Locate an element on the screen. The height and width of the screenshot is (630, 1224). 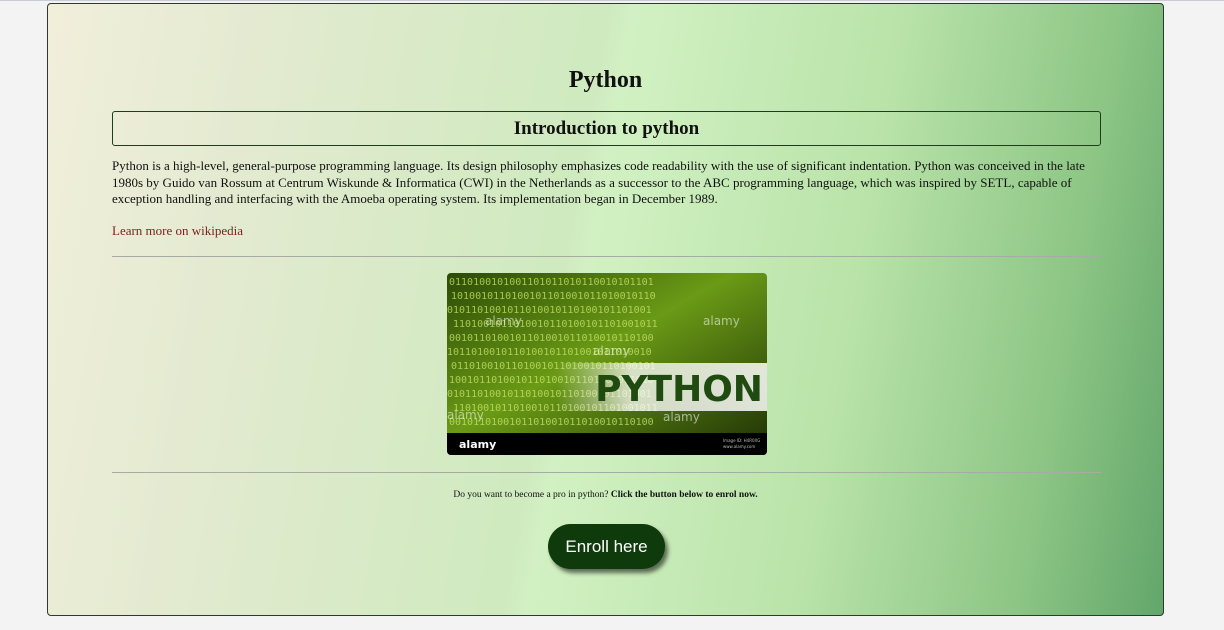
svg-text:110100101101001011010010110100: 1101001011010010110100101101001011 is located at coordinates (555, 324).